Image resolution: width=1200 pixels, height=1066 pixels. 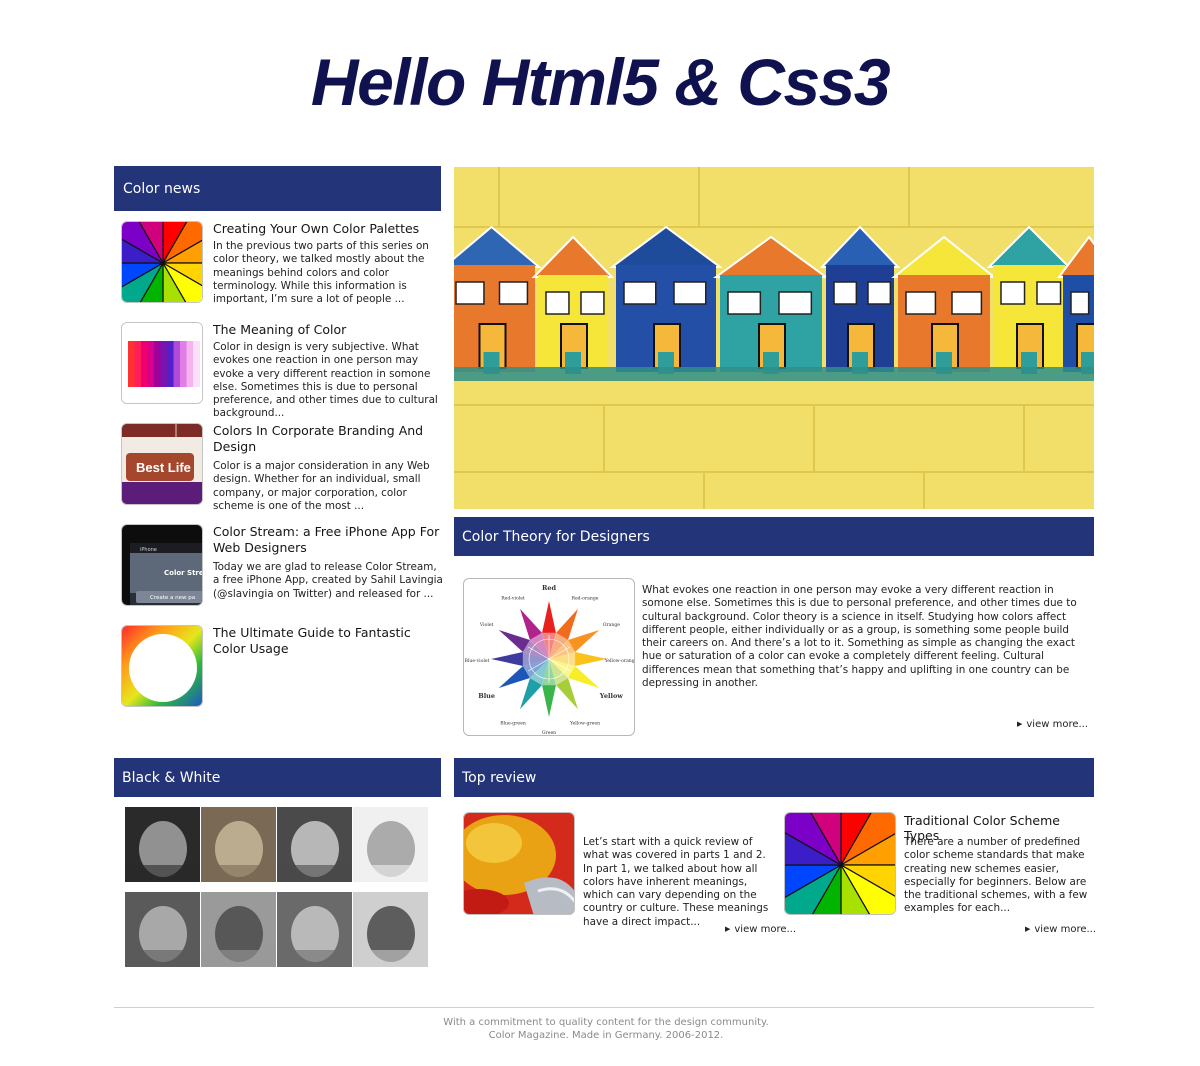 What do you see at coordinates (549, 588) in the screenshot?
I see `wheel-label: Red` at bounding box center [549, 588].